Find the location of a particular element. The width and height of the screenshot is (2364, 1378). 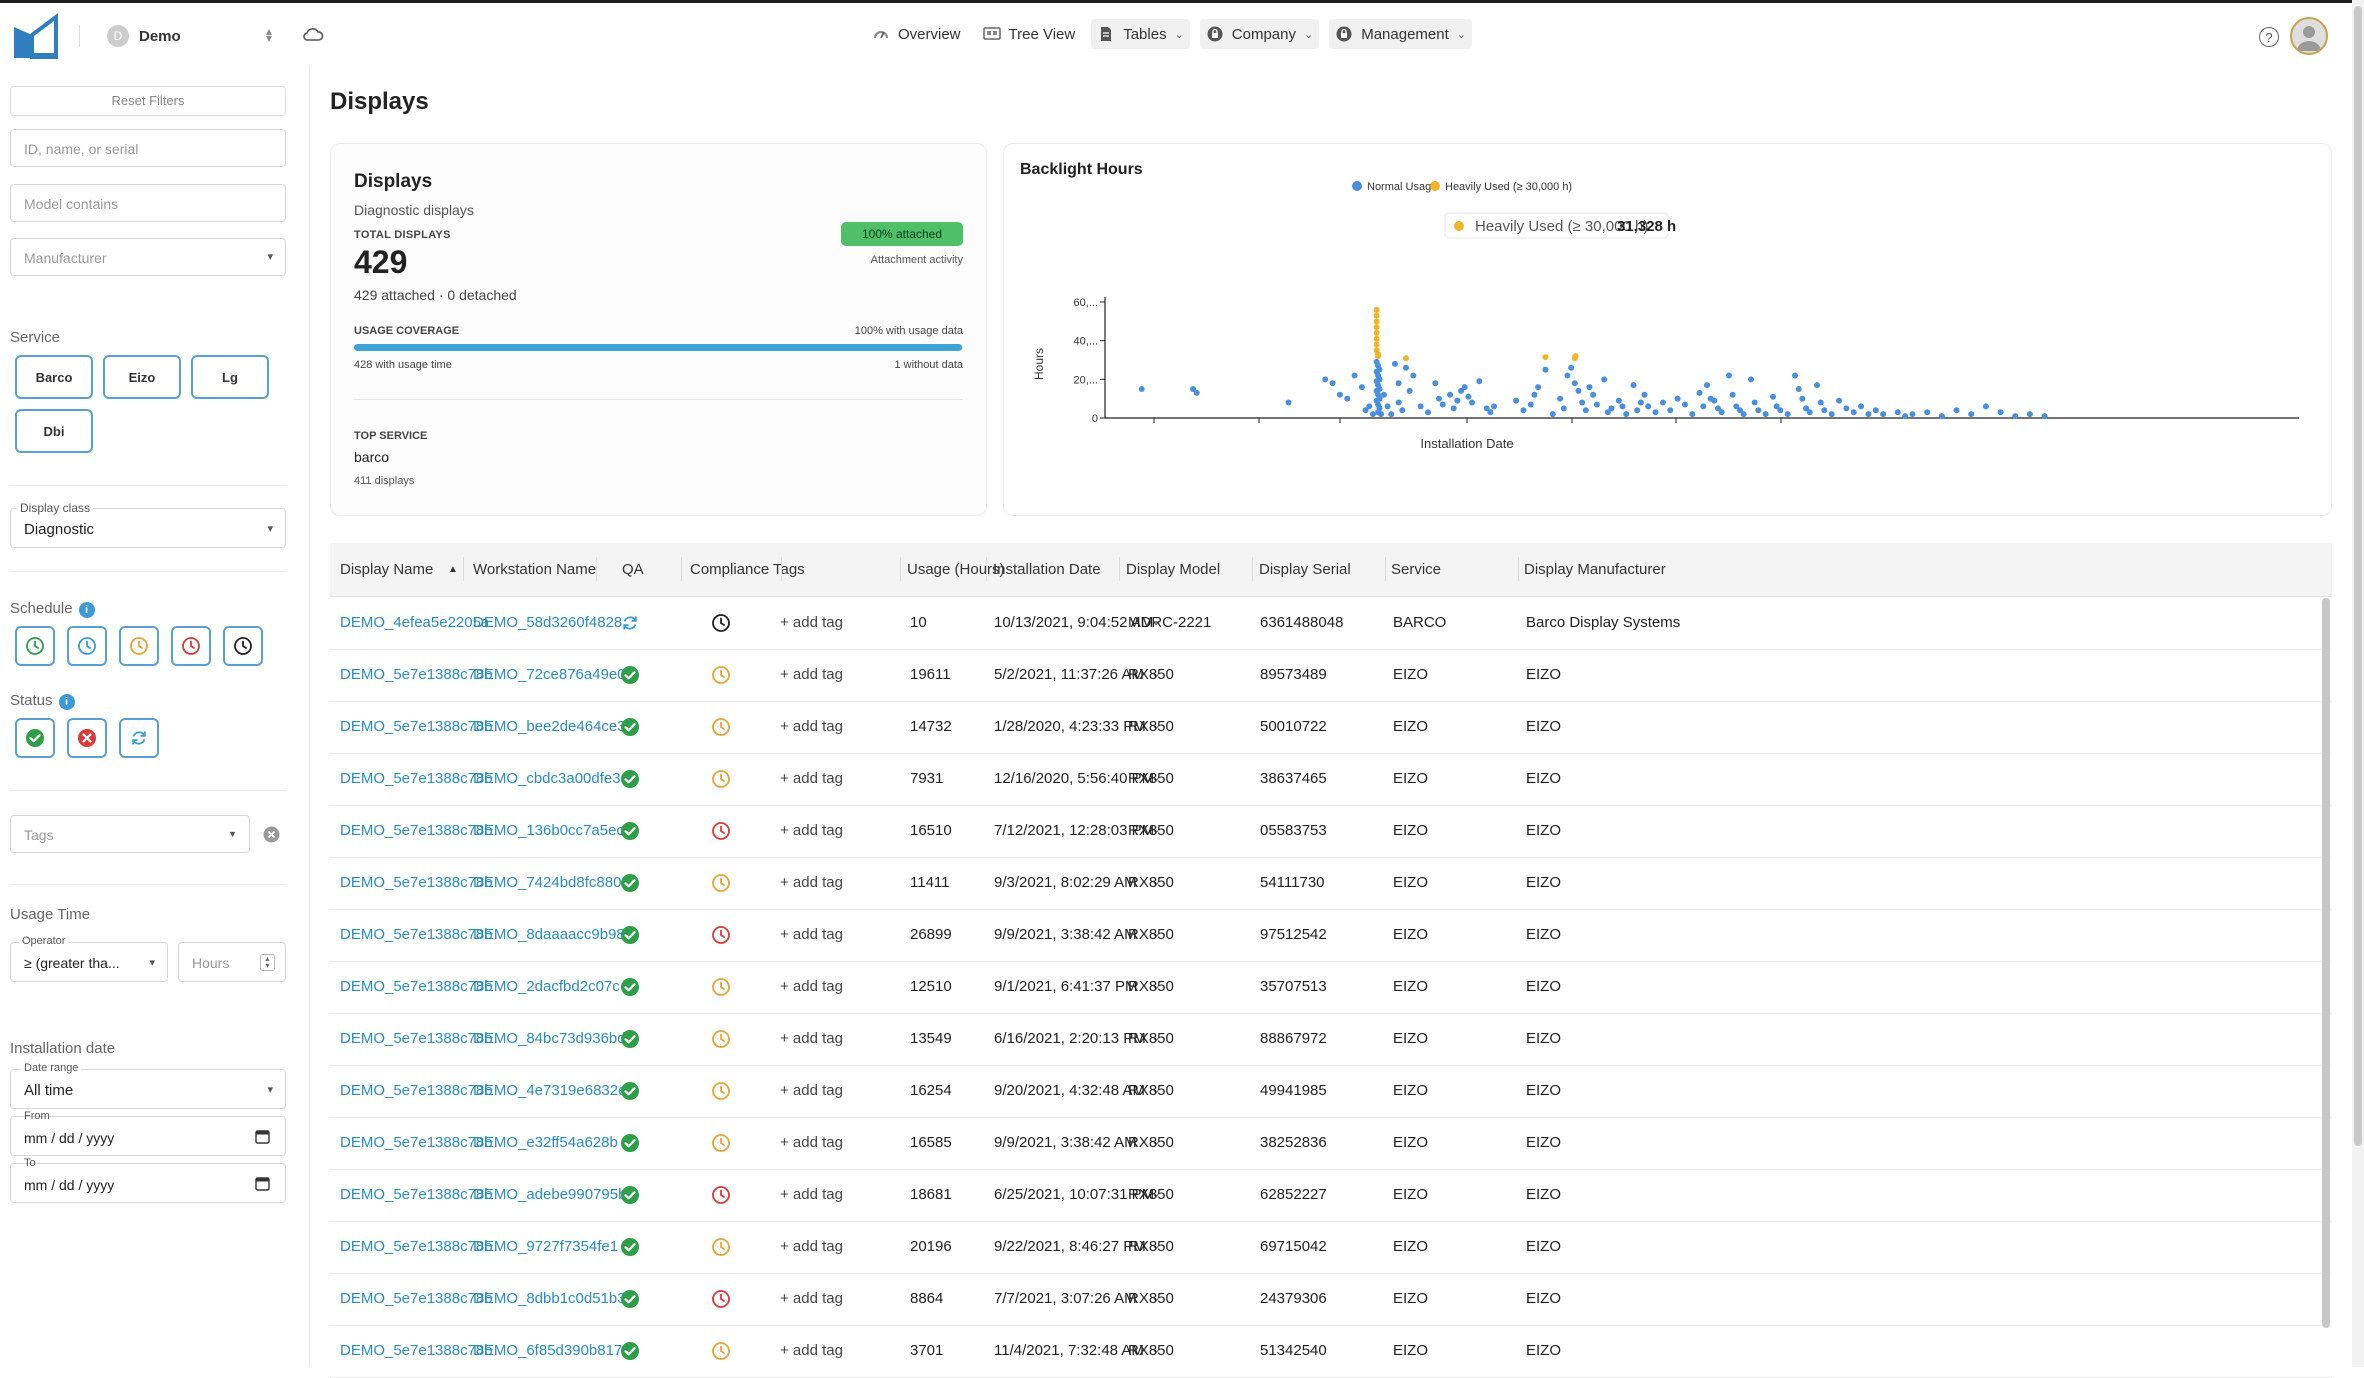

column-header-workstation-name: Workstation Name is located at coordinates (534, 569).